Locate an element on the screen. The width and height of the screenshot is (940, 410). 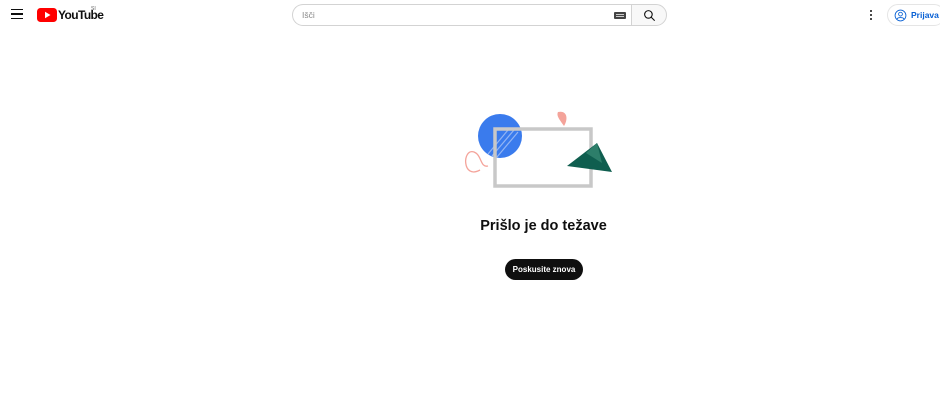
more-vert-icon is located at coordinates (871, 15).